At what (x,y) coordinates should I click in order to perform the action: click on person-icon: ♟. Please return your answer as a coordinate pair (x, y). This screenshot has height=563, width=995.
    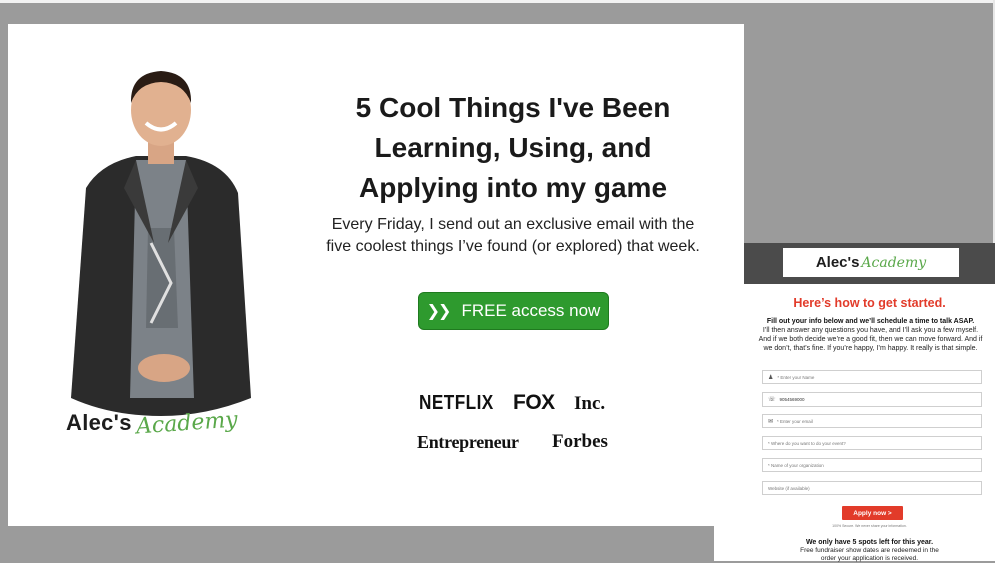
    Looking at the image, I should click on (771, 377).